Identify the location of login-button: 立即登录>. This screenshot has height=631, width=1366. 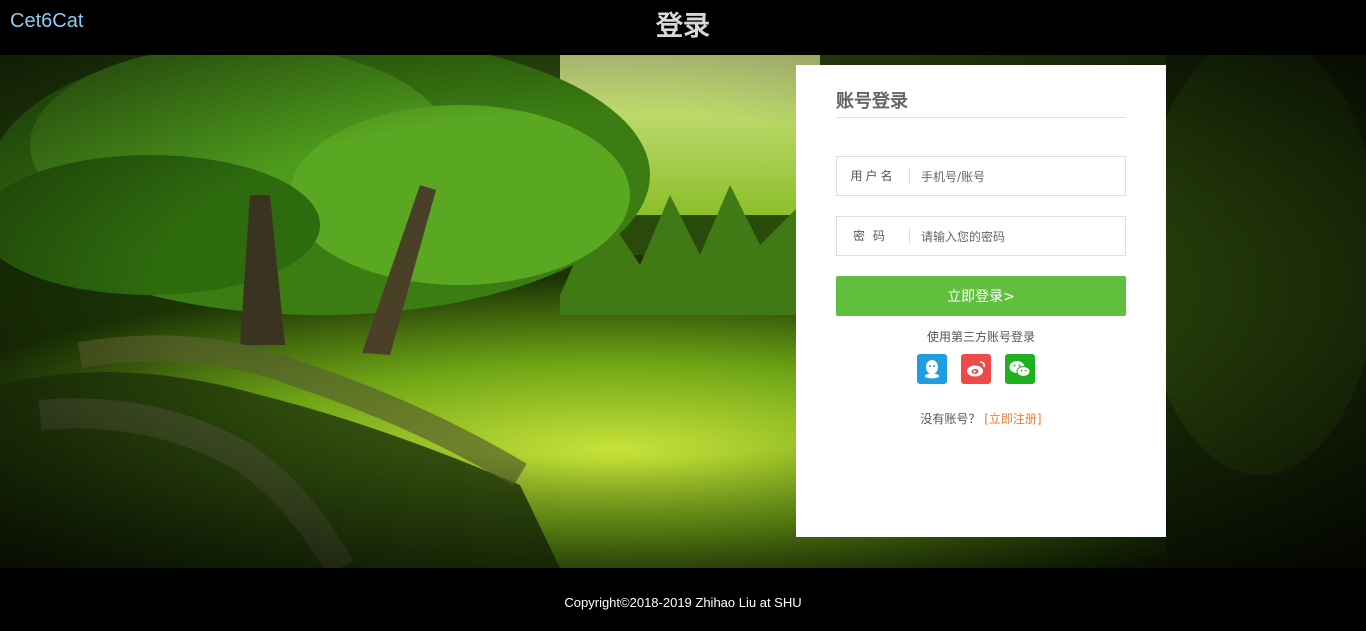
(981, 296).